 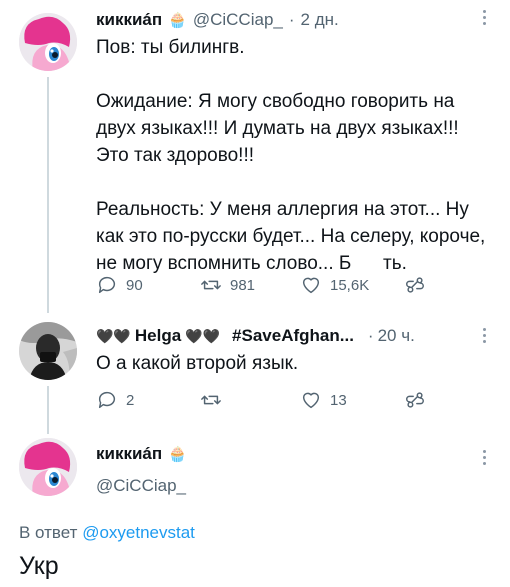 I want to click on avatar-kikkiap, so click(x=48, y=42).